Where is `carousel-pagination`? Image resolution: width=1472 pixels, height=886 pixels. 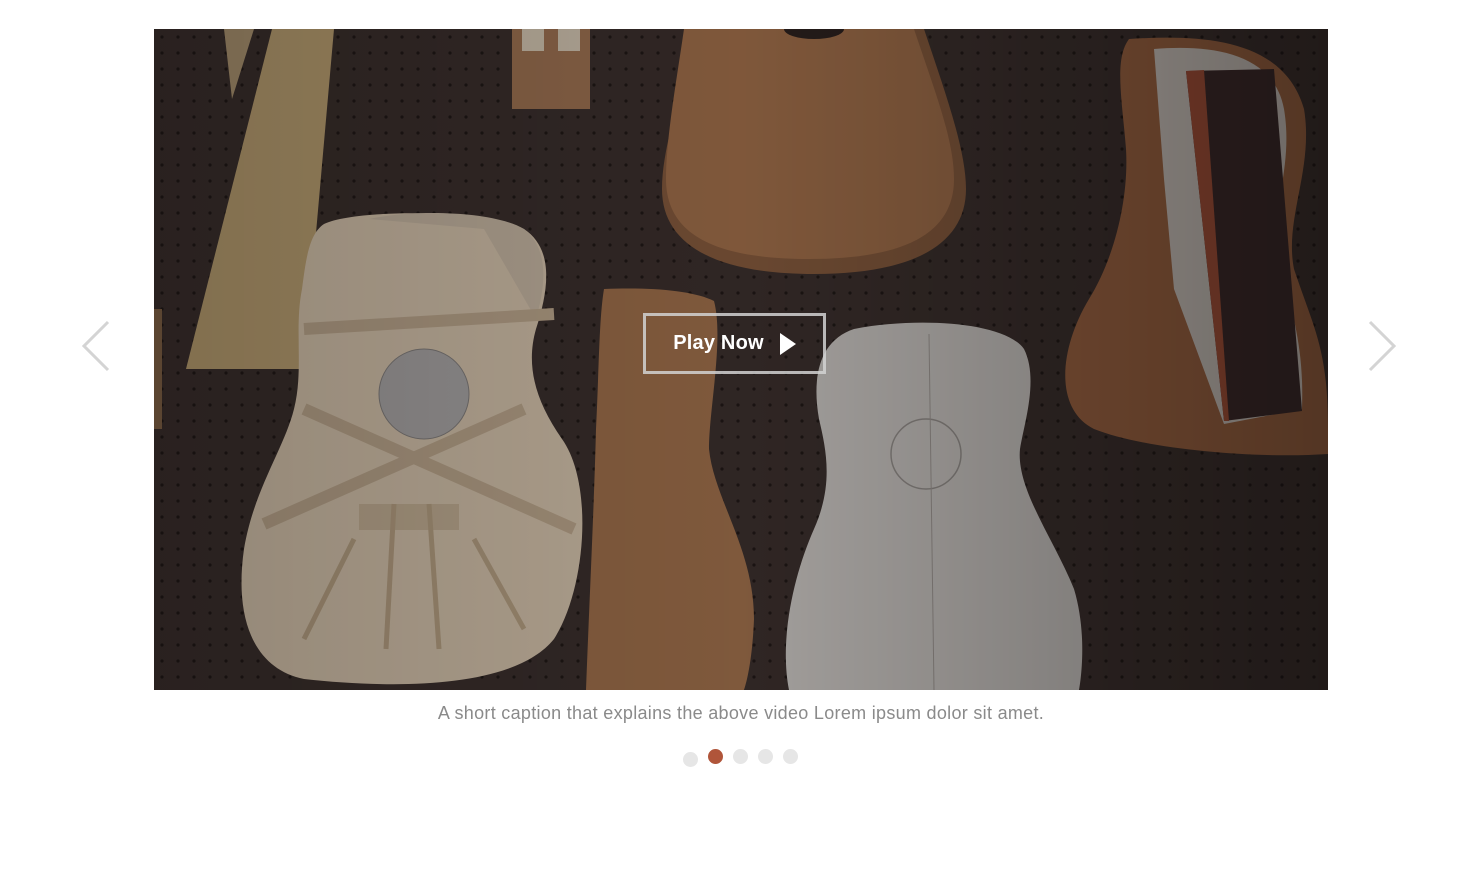 carousel-pagination is located at coordinates (736, 758).